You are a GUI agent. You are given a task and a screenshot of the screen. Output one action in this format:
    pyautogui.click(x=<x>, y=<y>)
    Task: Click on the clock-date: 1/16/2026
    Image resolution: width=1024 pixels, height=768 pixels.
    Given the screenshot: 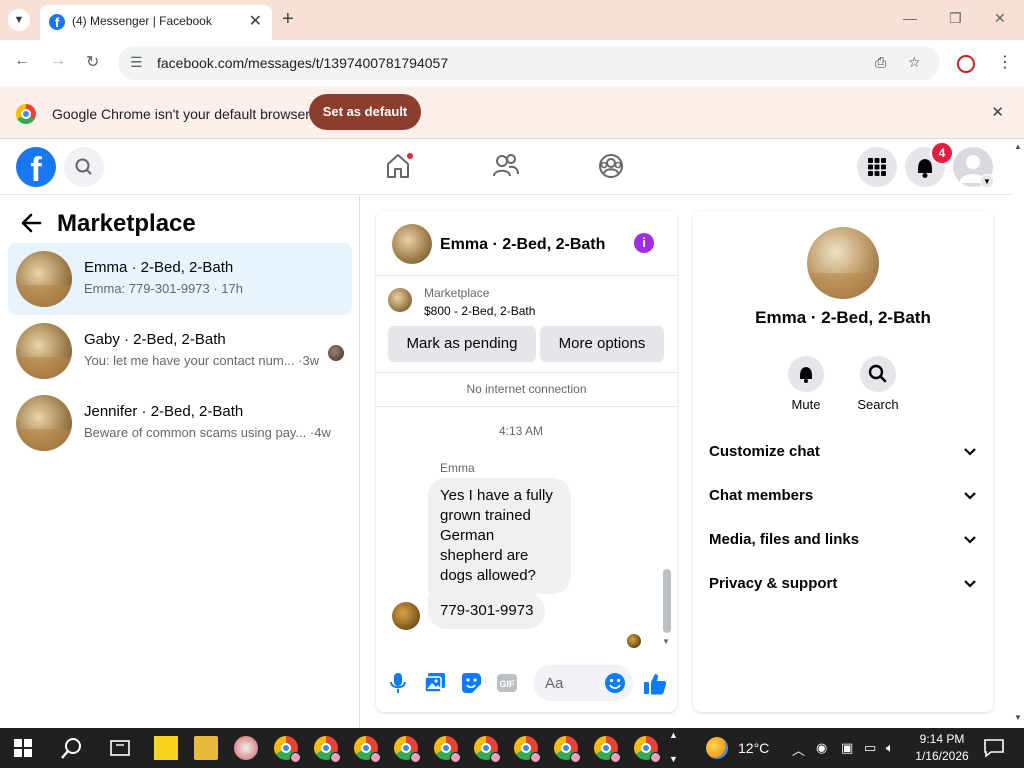 What is the action you would take?
    pyautogui.click(x=942, y=756)
    